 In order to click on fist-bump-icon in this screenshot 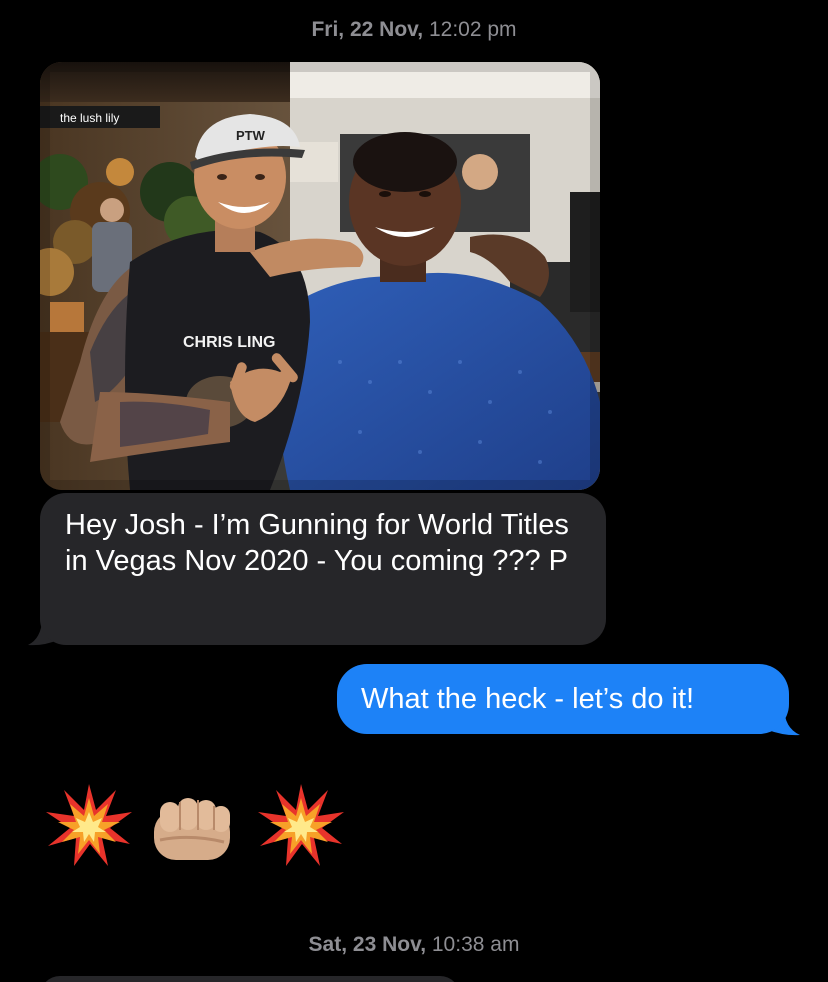, I will do `click(192, 829)`.